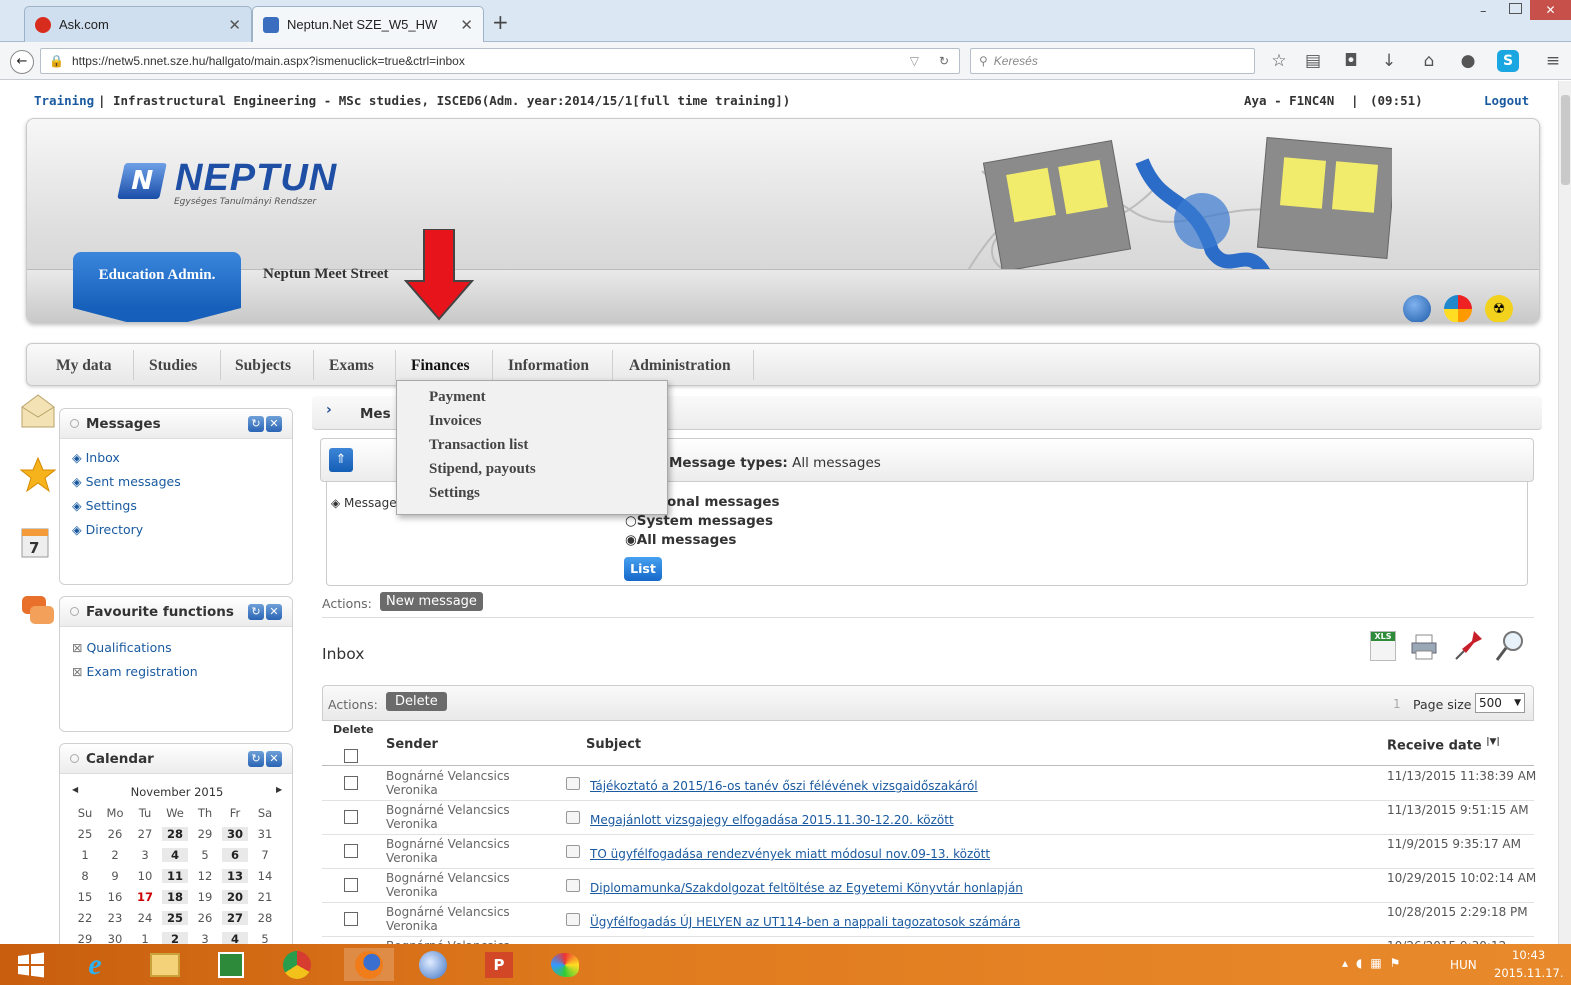  What do you see at coordinates (175, 897) in the screenshot?
I see `calendar-day: 18` at bounding box center [175, 897].